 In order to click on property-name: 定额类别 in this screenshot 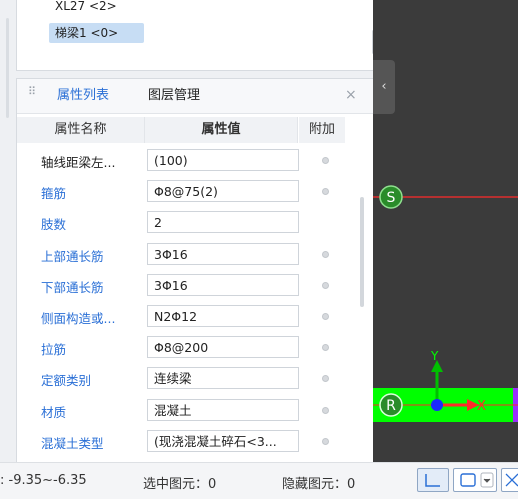, I will do `click(66, 381)`.